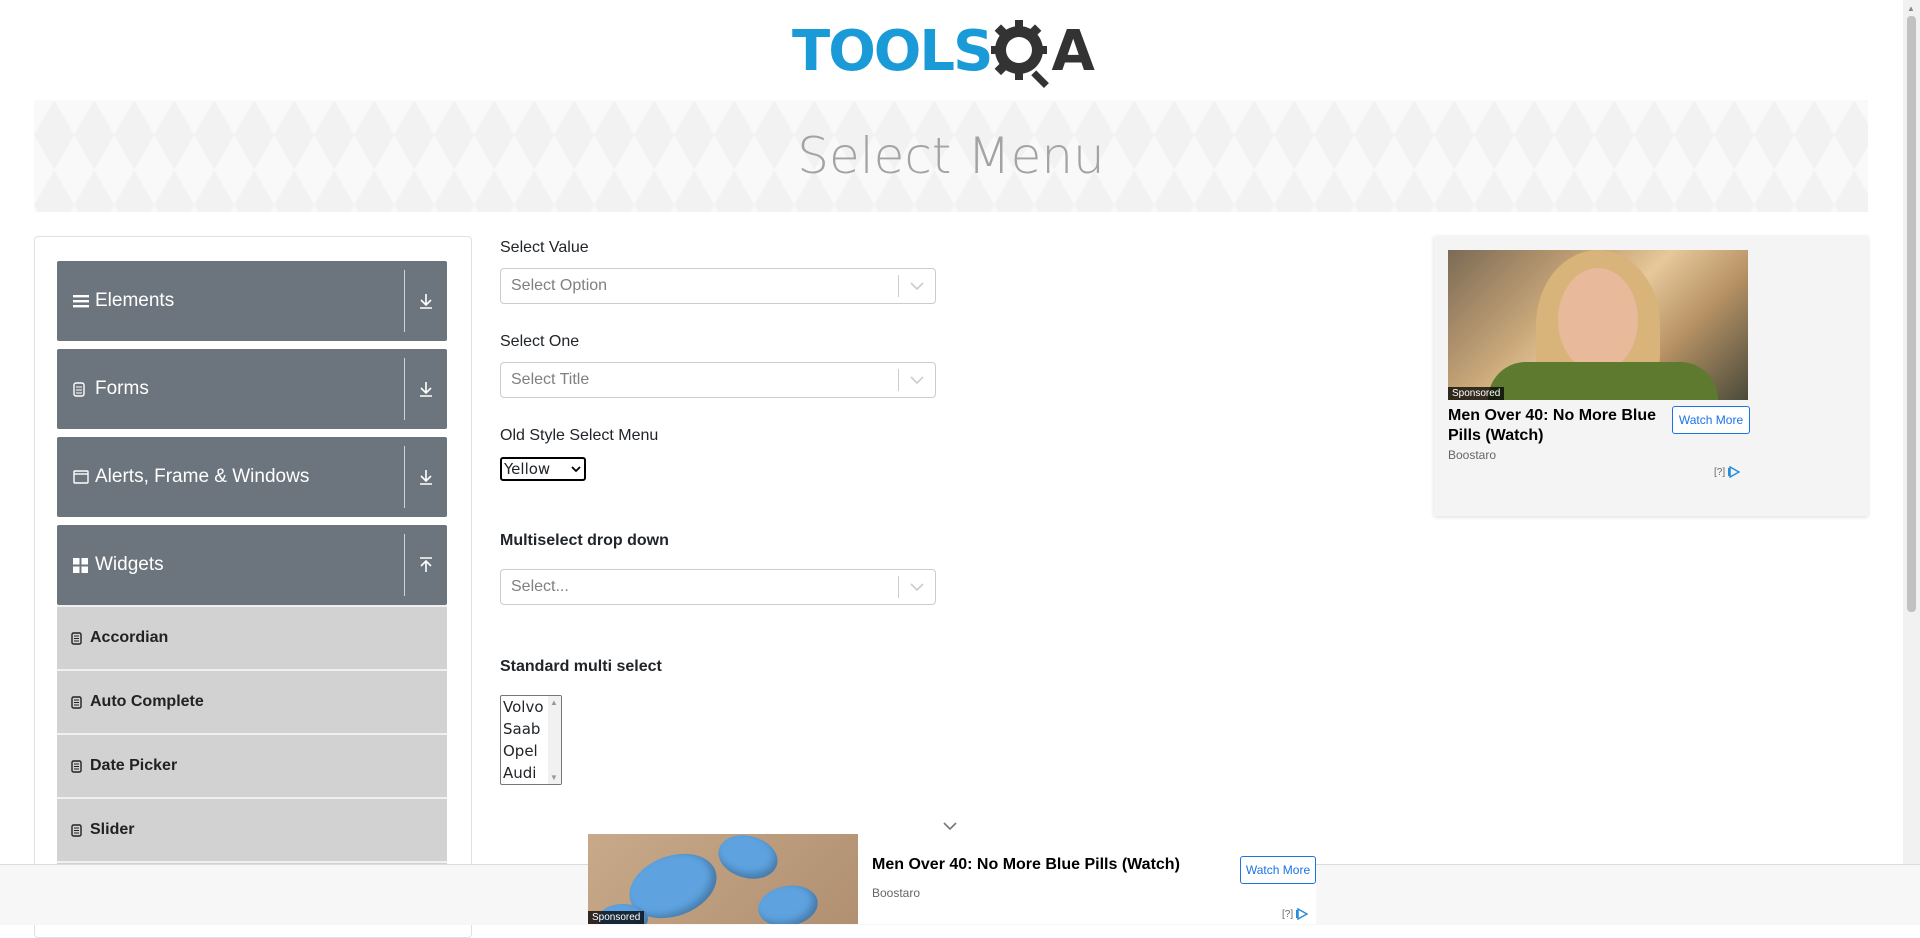 This screenshot has height=938, width=1920. What do you see at coordinates (252, 829) in the screenshot?
I see `sidebar-item-slider: Slider` at bounding box center [252, 829].